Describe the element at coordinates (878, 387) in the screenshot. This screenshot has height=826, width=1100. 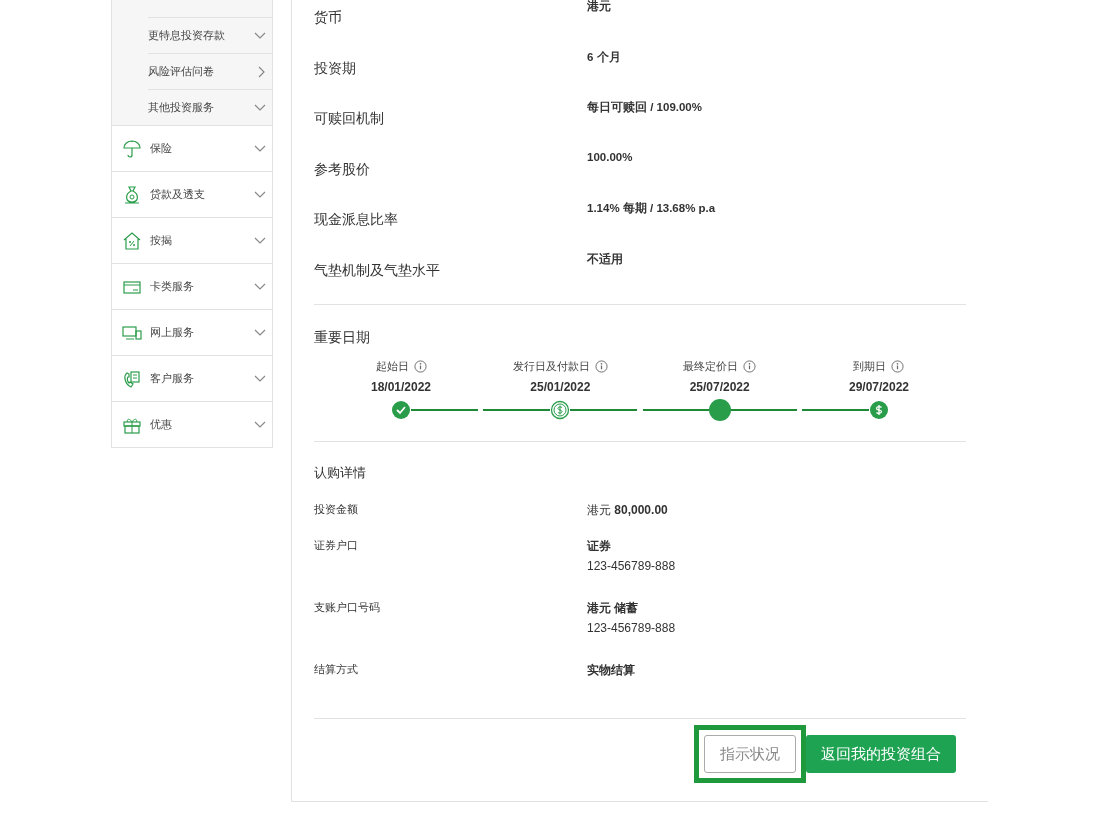
I see `step-date: 29/07/2022` at that location.